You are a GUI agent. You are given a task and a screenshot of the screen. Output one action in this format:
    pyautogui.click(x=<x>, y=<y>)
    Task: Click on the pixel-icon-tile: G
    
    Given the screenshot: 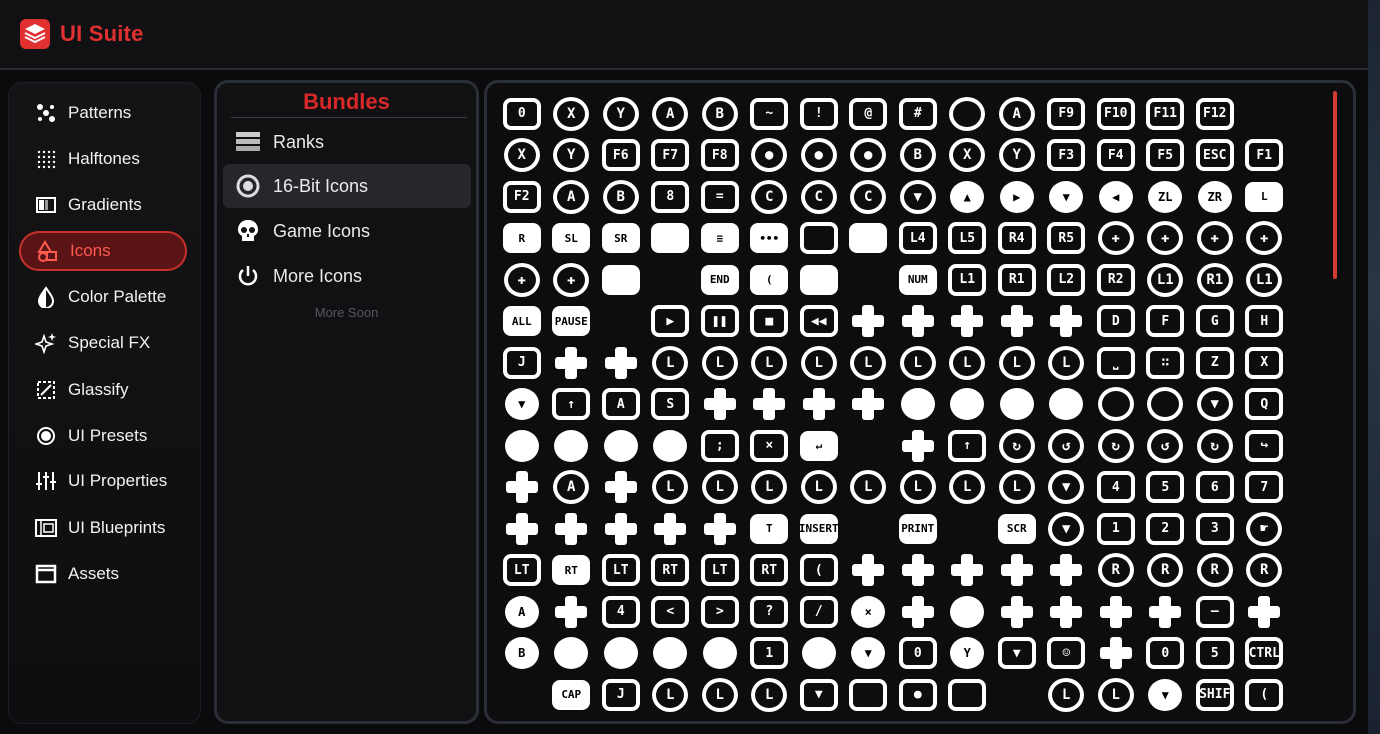 What is the action you would take?
    pyautogui.click(x=1215, y=322)
    